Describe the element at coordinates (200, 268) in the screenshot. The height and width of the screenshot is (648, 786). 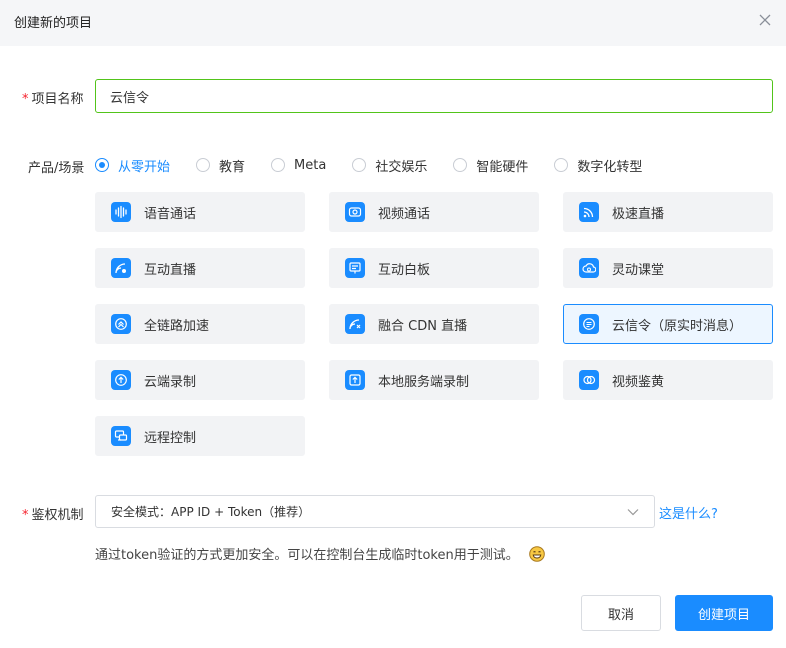
I see `product-card-interactive-live: 互动直播` at that location.